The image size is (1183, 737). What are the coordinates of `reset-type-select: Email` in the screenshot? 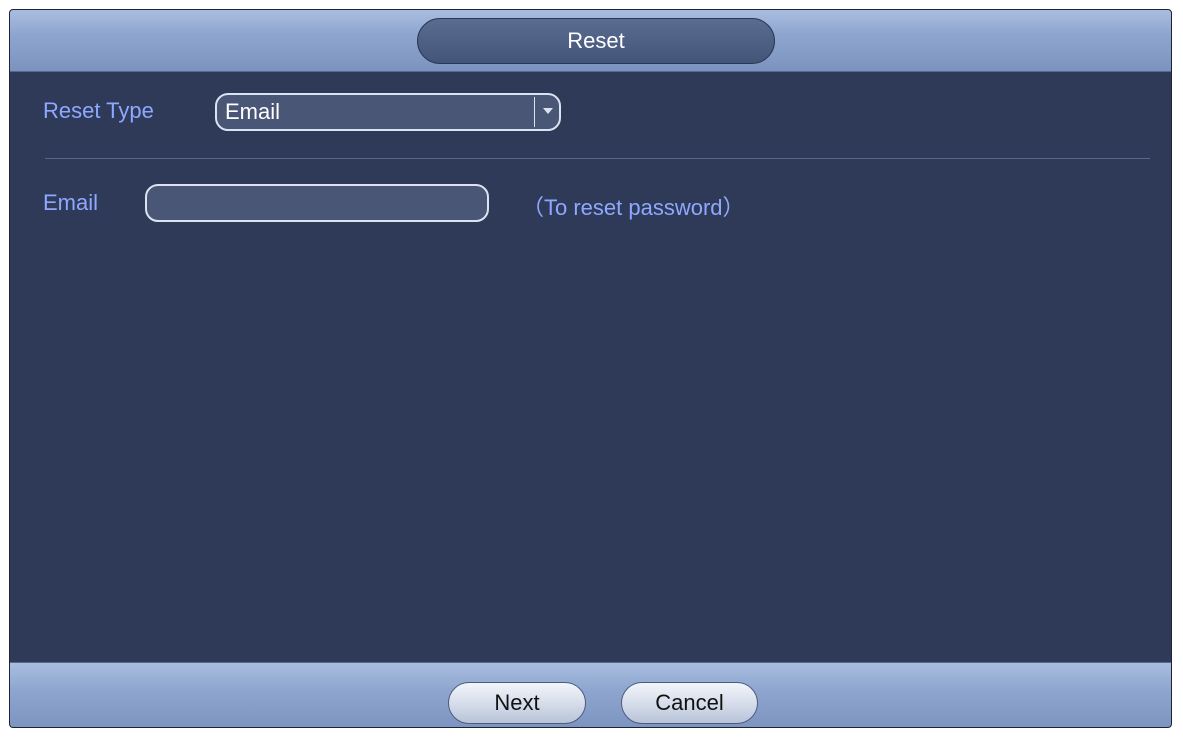 It's located at (388, 112).